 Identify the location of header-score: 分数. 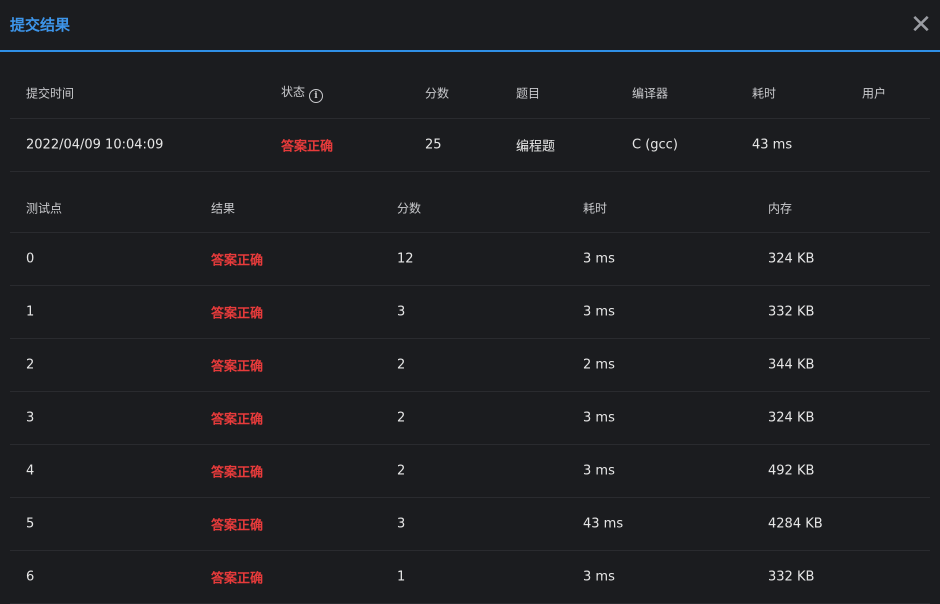
(437, 93).